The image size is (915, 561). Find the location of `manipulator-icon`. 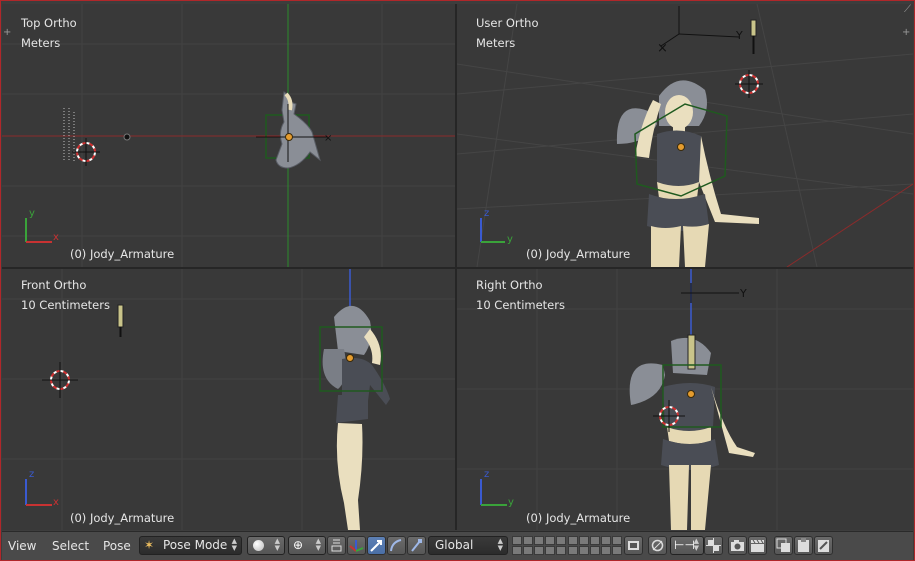

manipulator-icon is located at coordinates (336, 545).